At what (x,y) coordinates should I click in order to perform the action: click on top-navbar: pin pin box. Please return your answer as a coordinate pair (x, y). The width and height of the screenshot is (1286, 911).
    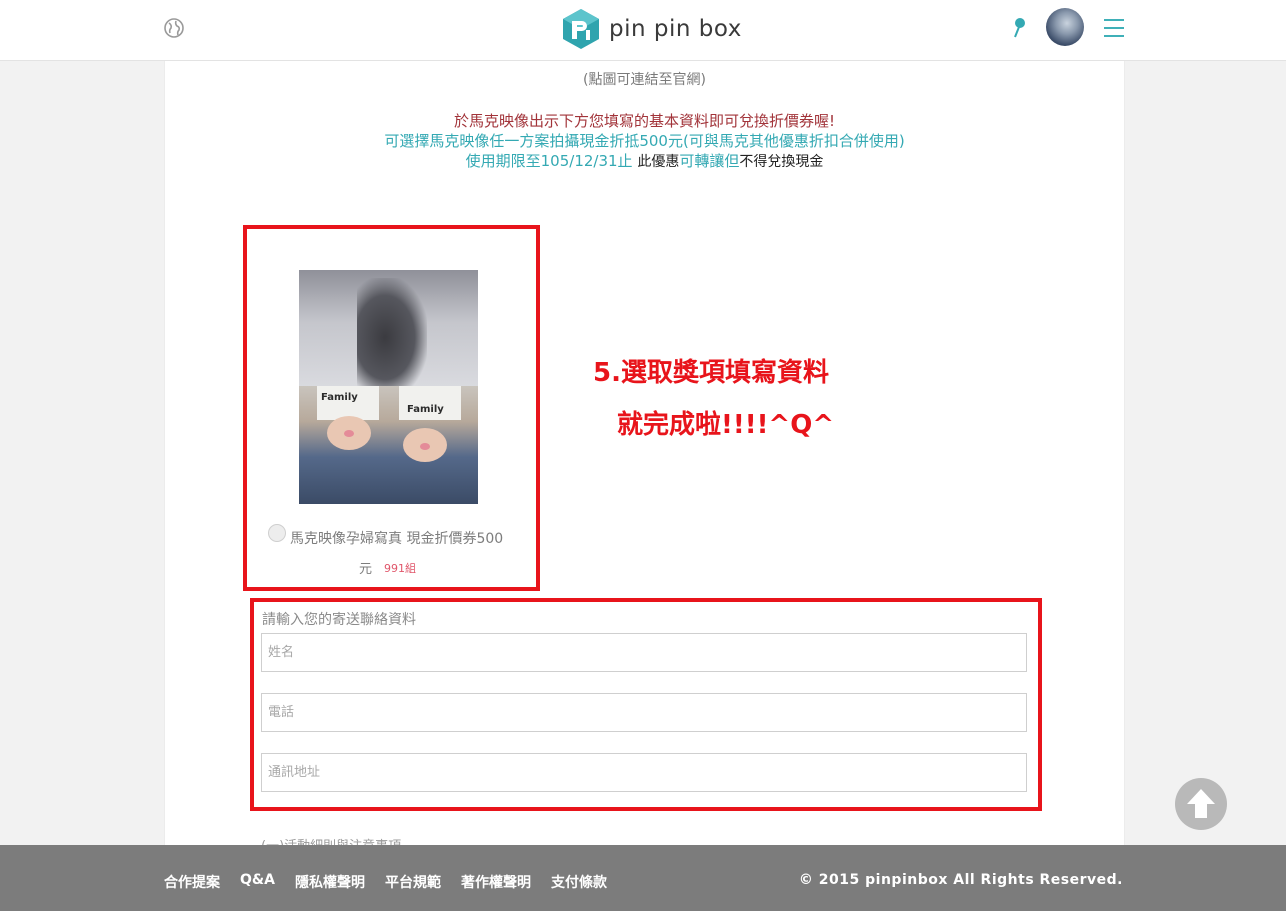
    Looking at the image, I should click on (643, 30).